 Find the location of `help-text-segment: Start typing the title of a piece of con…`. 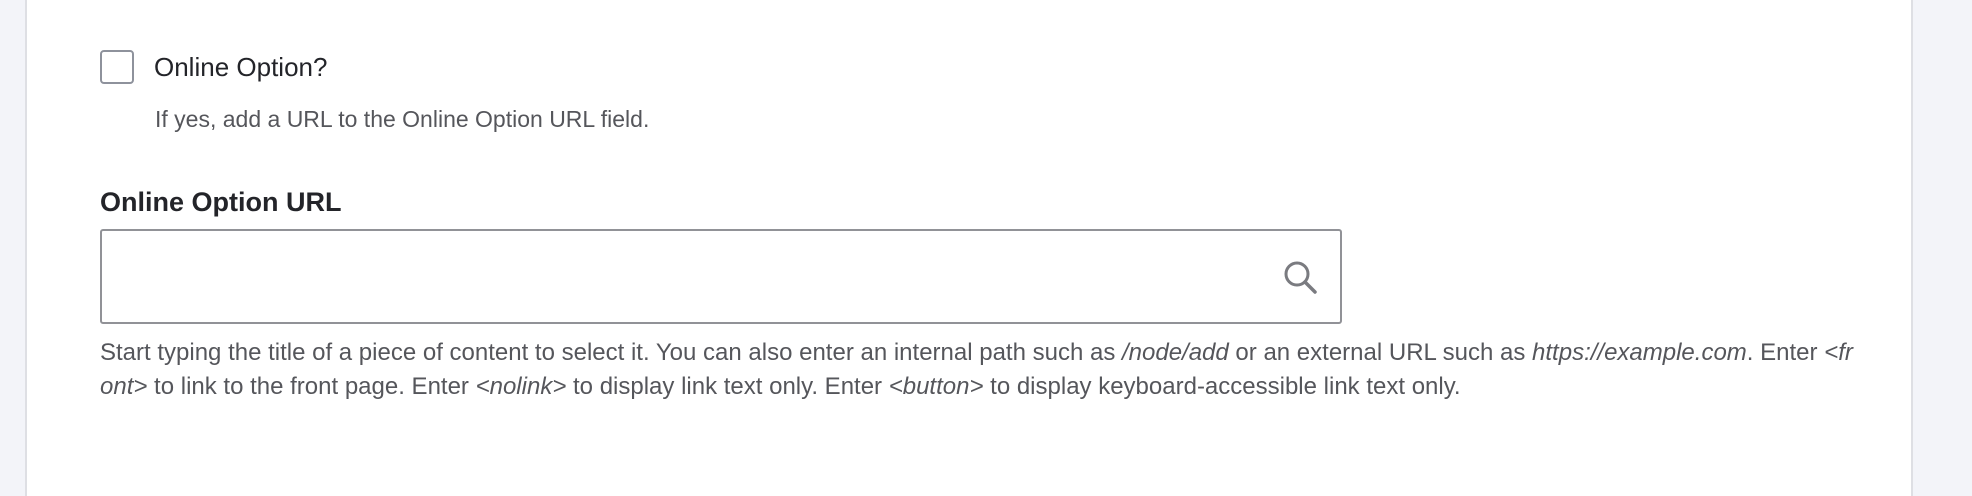

help-text-segment: Start typing the title of a piece of con… is located at coordinates (611, 352).